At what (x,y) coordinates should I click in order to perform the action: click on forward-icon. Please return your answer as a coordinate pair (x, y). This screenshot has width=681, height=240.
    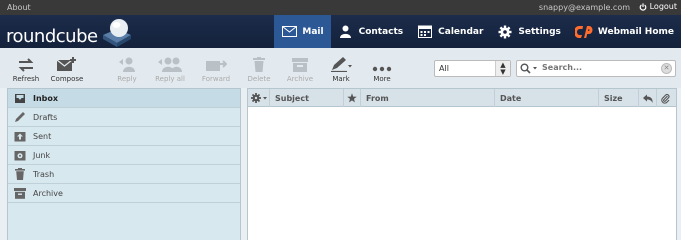
    Looking at the image, I should click on (216, 63).